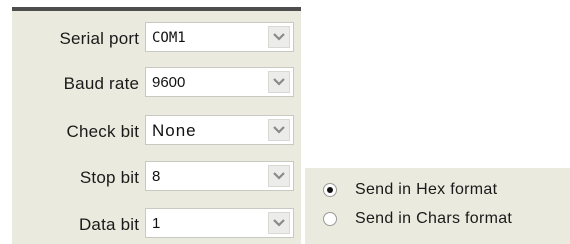 The image size is (570, 244). What do you see at coordinates (219, 223) in the screenshot?
I see `data-bit-select: 1` at bounding box center [219, 223].